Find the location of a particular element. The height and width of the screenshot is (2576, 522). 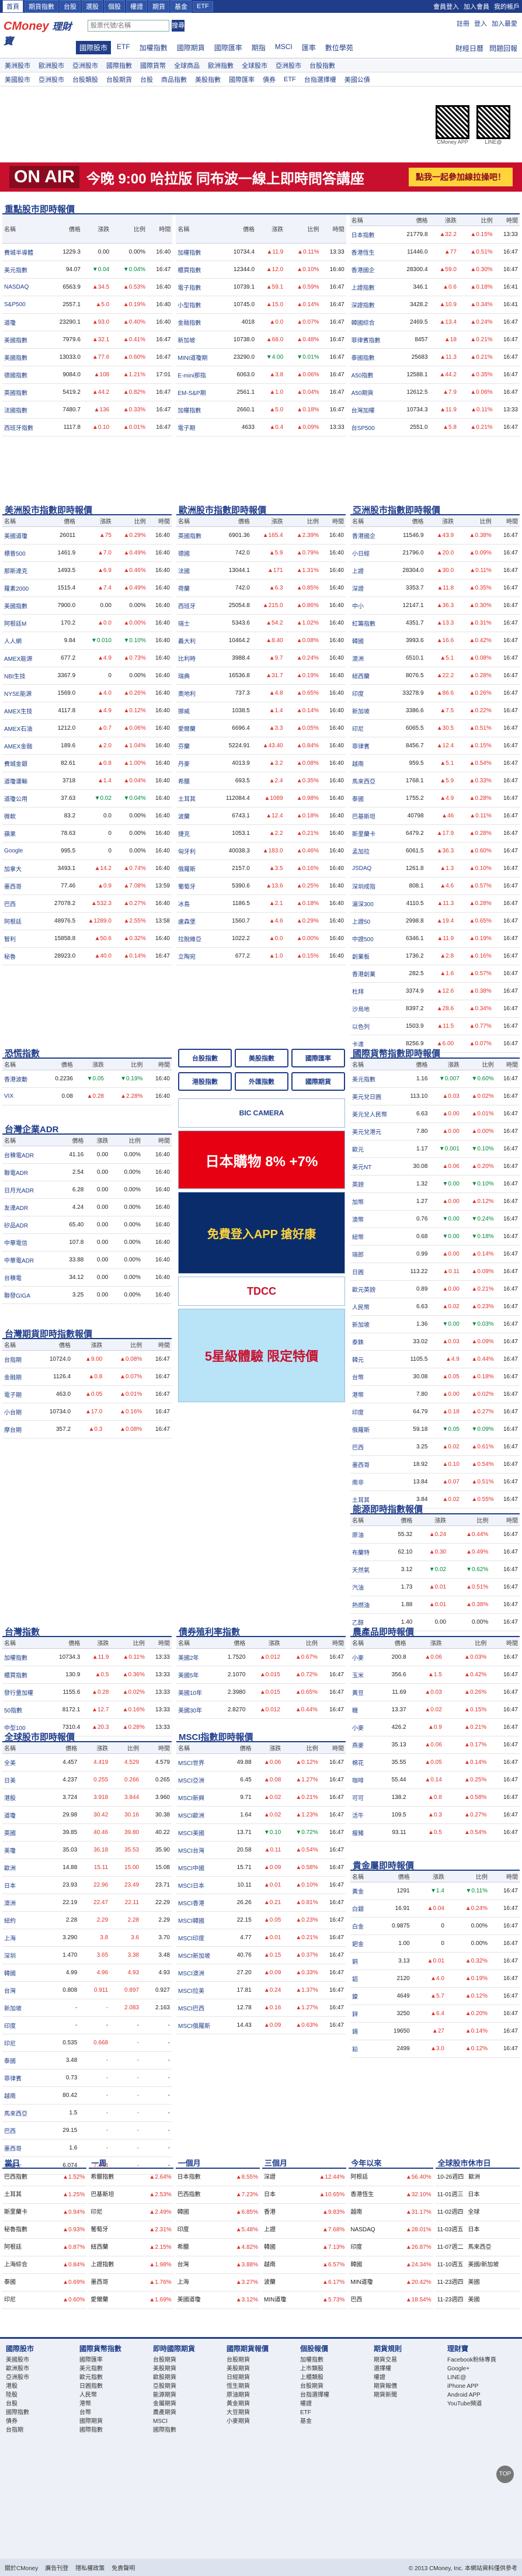

quote-name: 美元指數 is located at coordinates (376, 1079).